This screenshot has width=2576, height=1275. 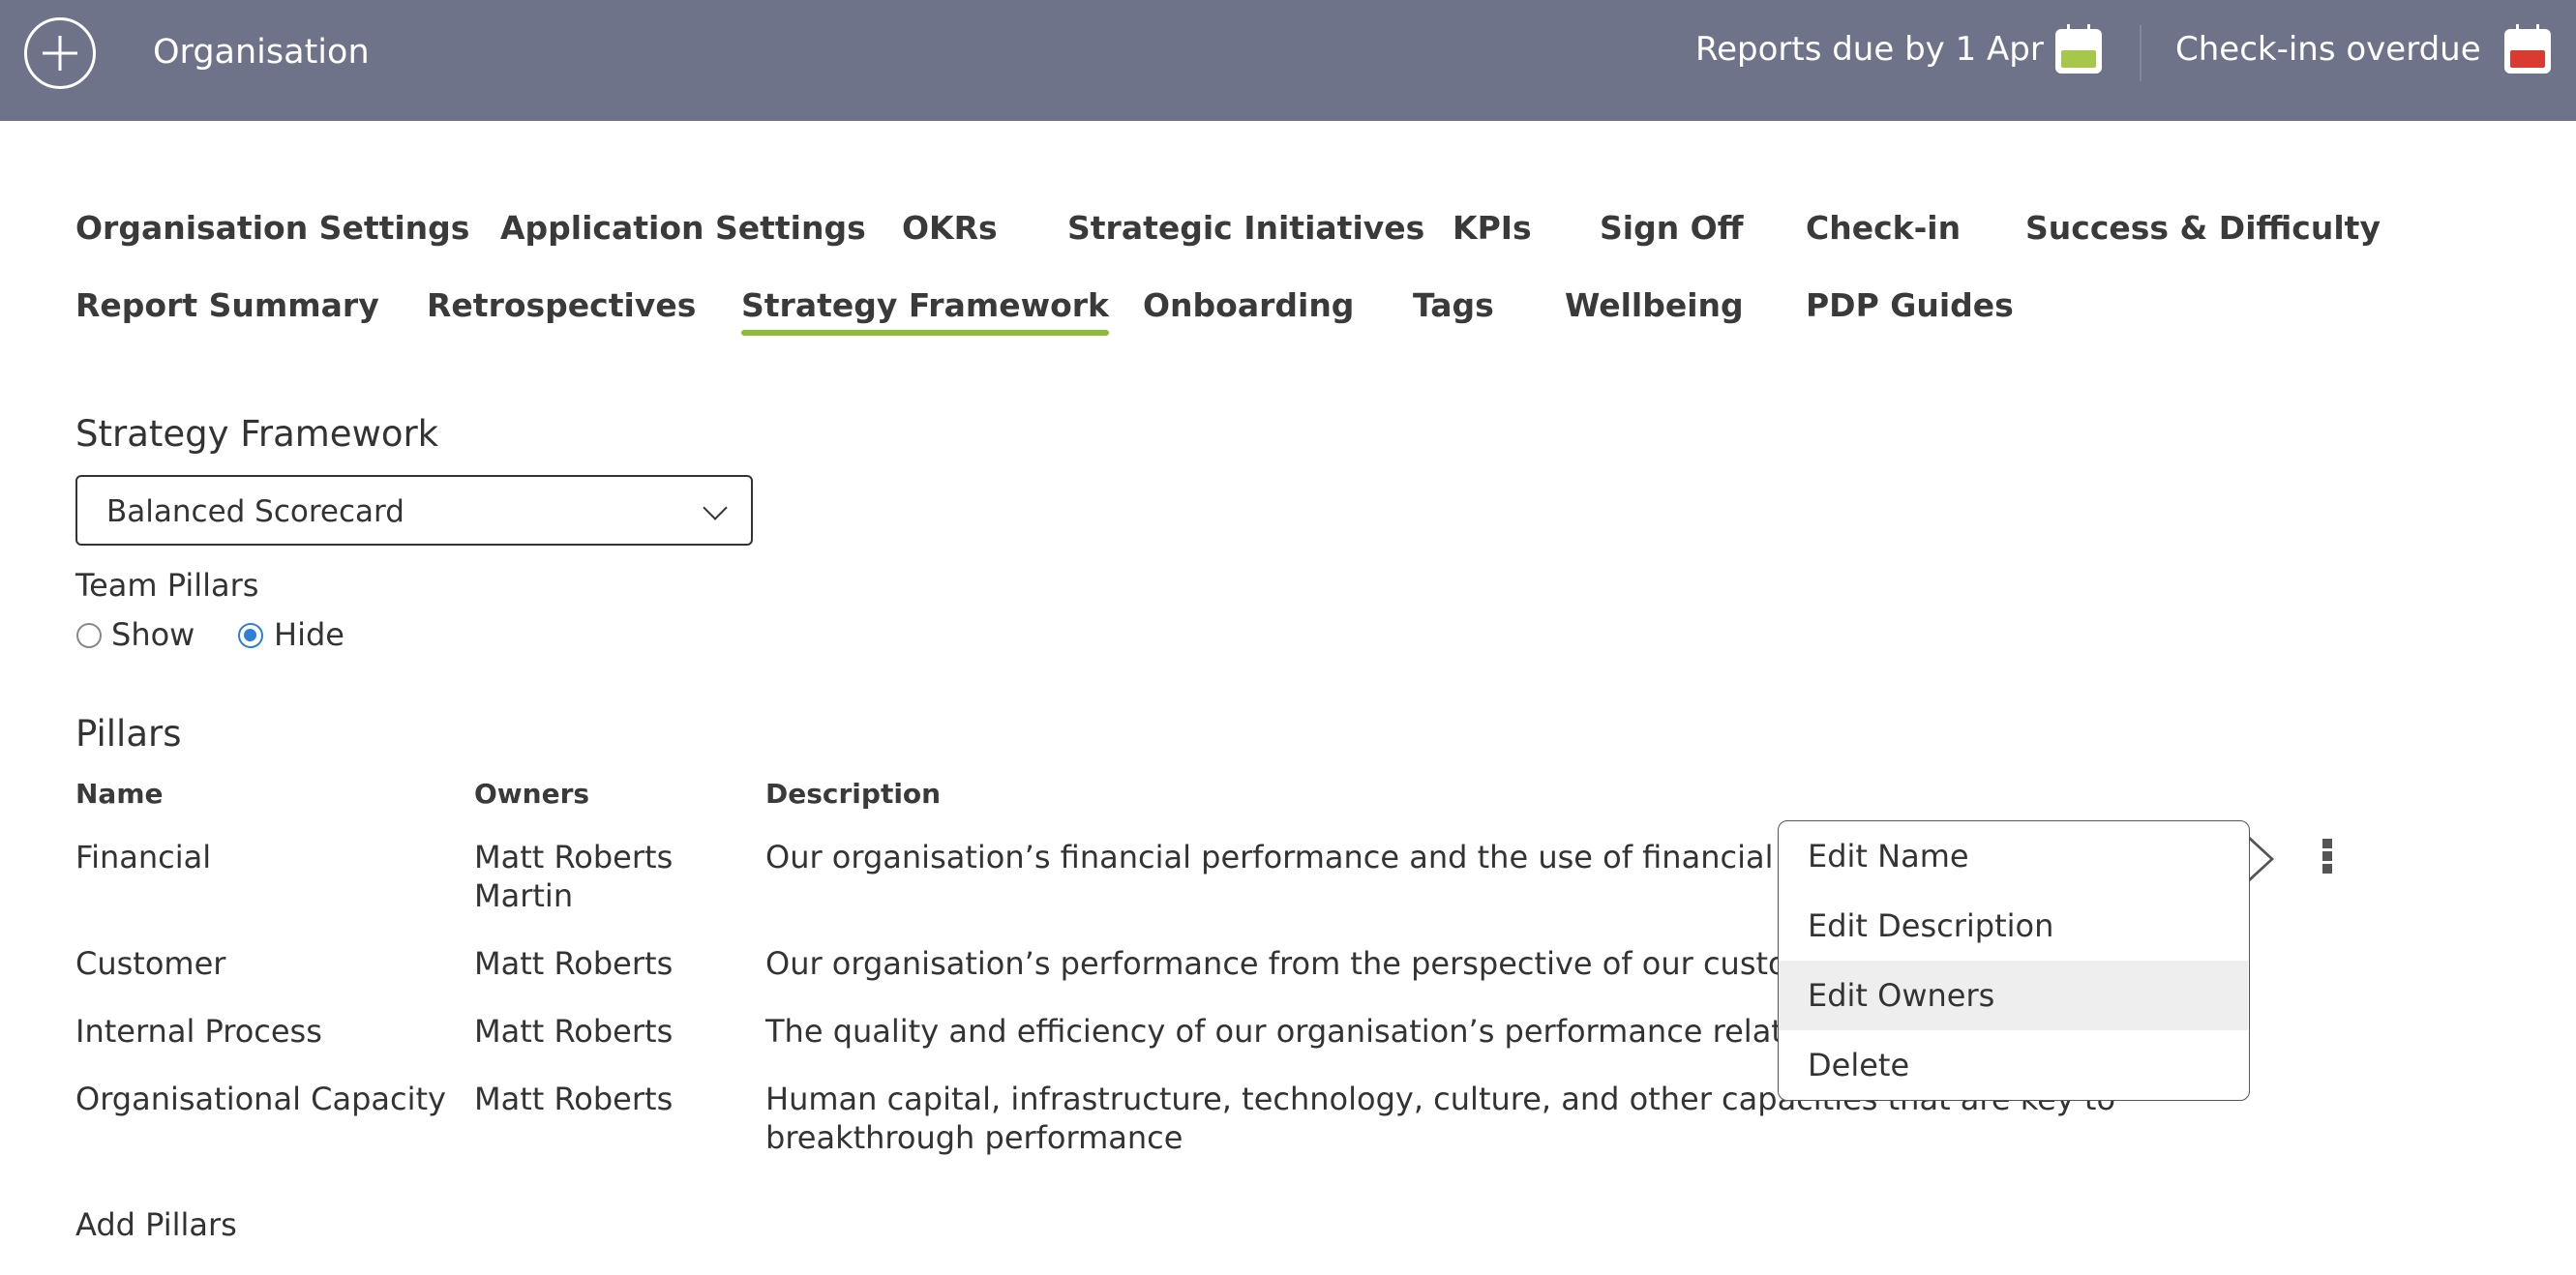 I want to click on menu-pointer, so click(x=2260, y=859).